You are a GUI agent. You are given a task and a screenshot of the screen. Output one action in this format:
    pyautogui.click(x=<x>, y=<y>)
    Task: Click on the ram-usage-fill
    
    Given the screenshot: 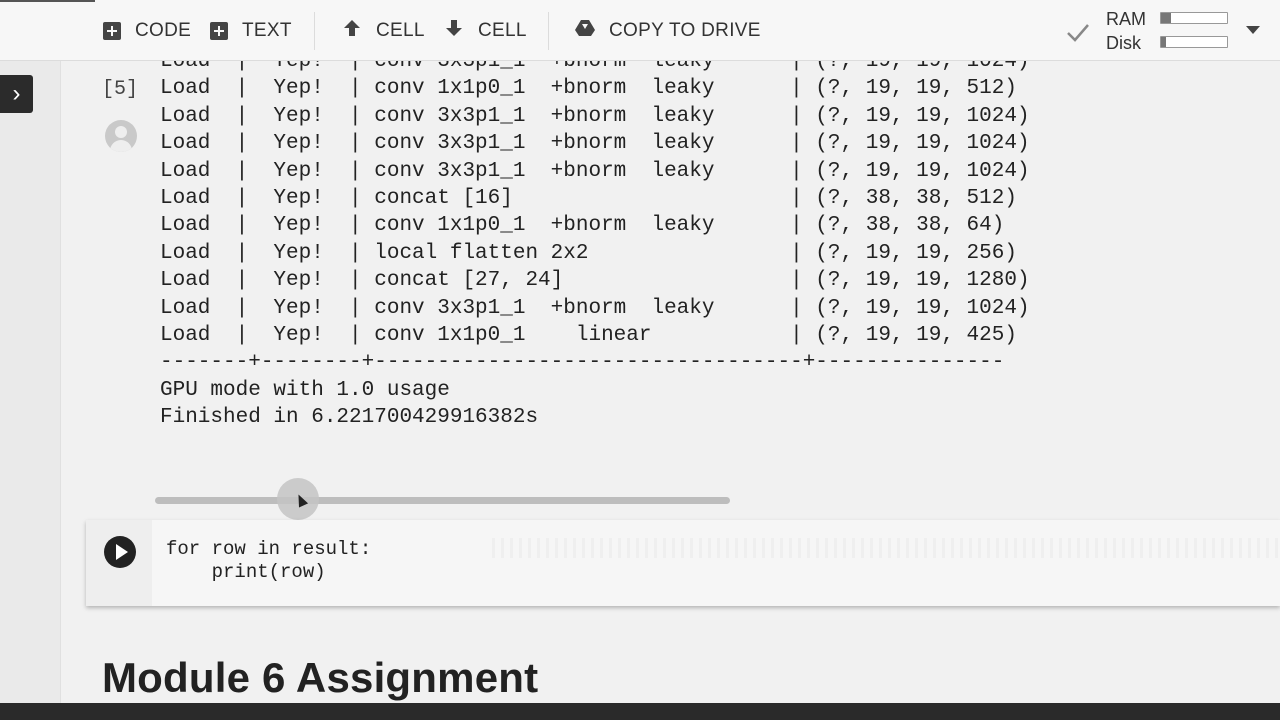 What is the action you would take?
    pyautogui.click(x=1166, y=18)
    